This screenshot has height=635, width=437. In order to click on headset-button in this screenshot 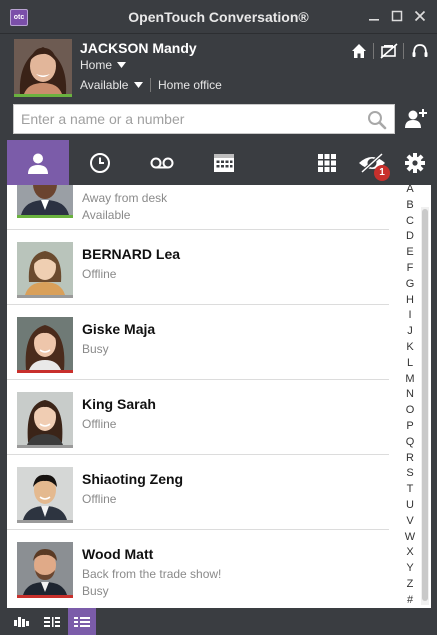, I will do `click(420, 51)`.